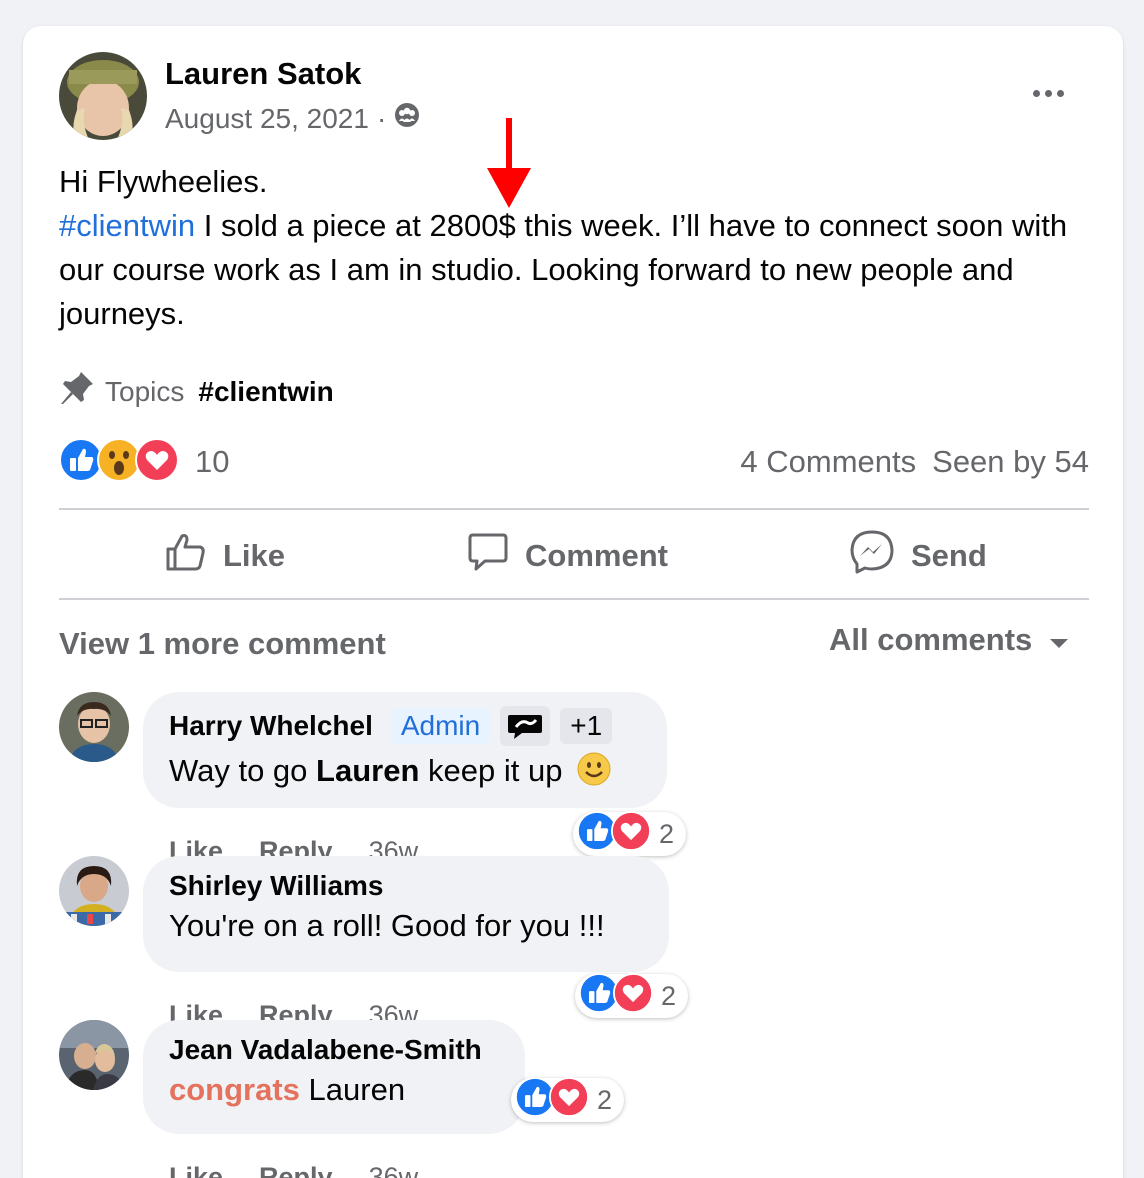  Describe the element at coordinates (586, 726) in the screenshot. I see `badge-more-count: +1` at that location.